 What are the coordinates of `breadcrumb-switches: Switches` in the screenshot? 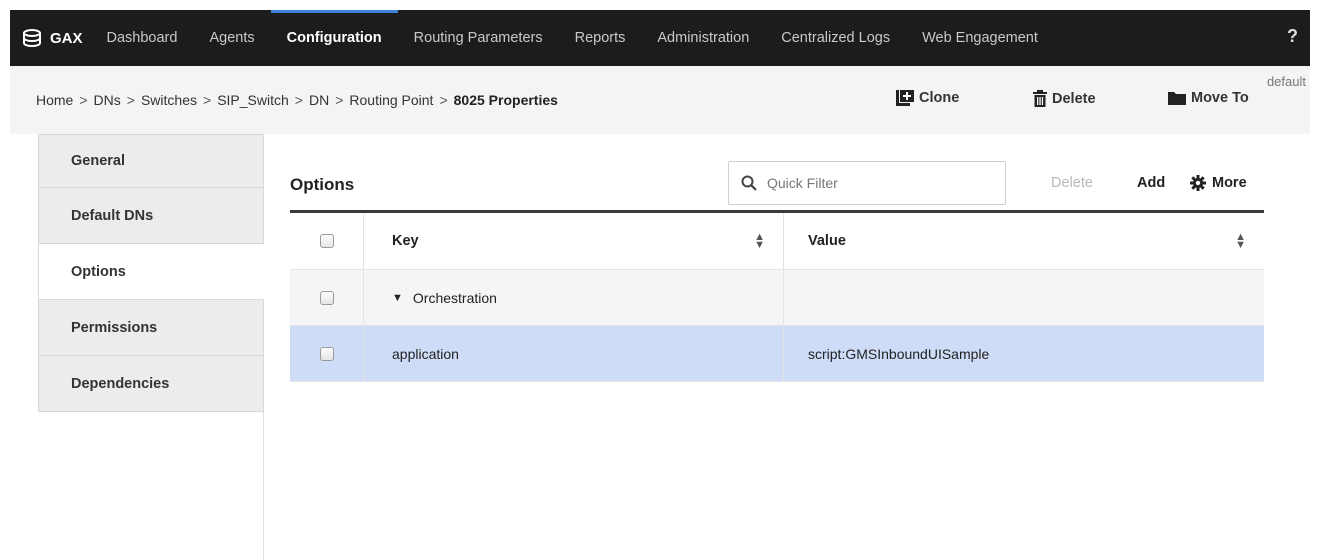 It's located at (169, 100).